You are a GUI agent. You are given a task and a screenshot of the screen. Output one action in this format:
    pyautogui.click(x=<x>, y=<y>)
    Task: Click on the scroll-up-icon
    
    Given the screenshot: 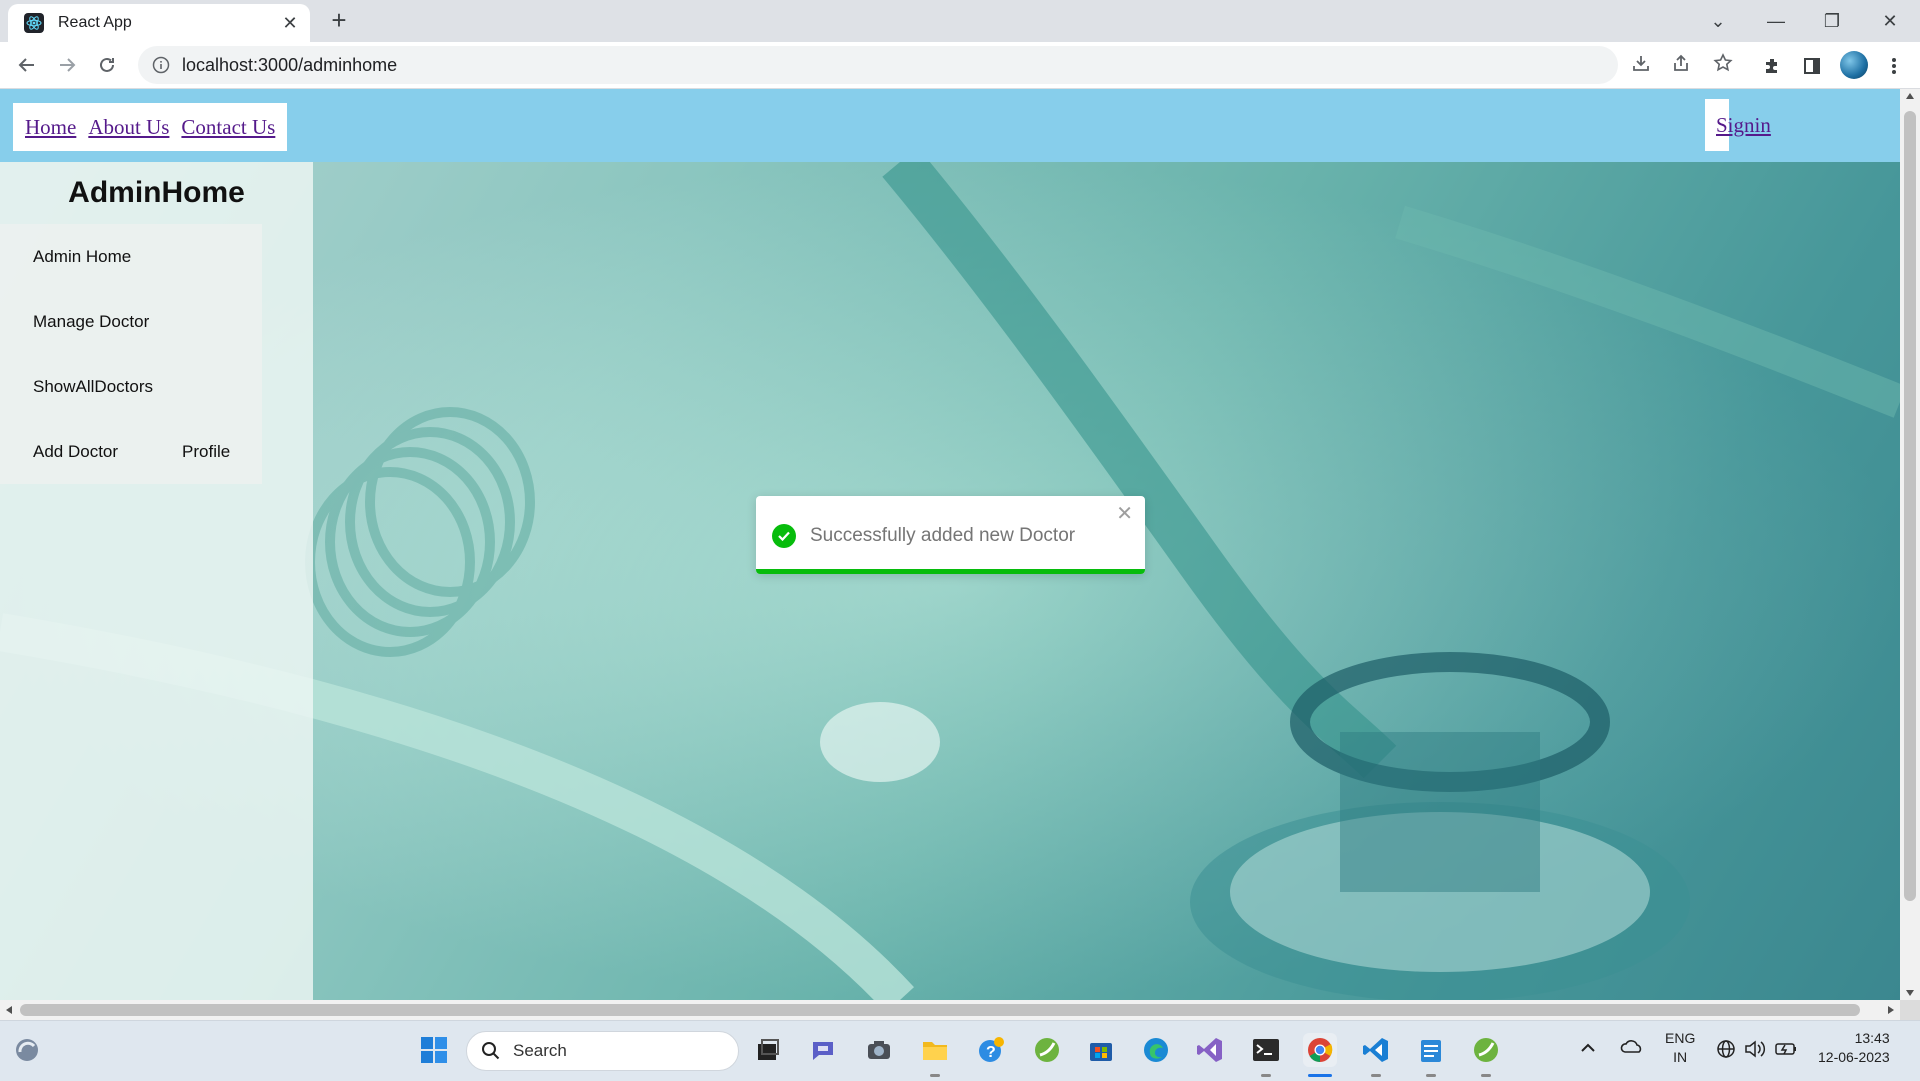 What is the action you would take?
    pyautogui.click(x=1910, y=96)
    